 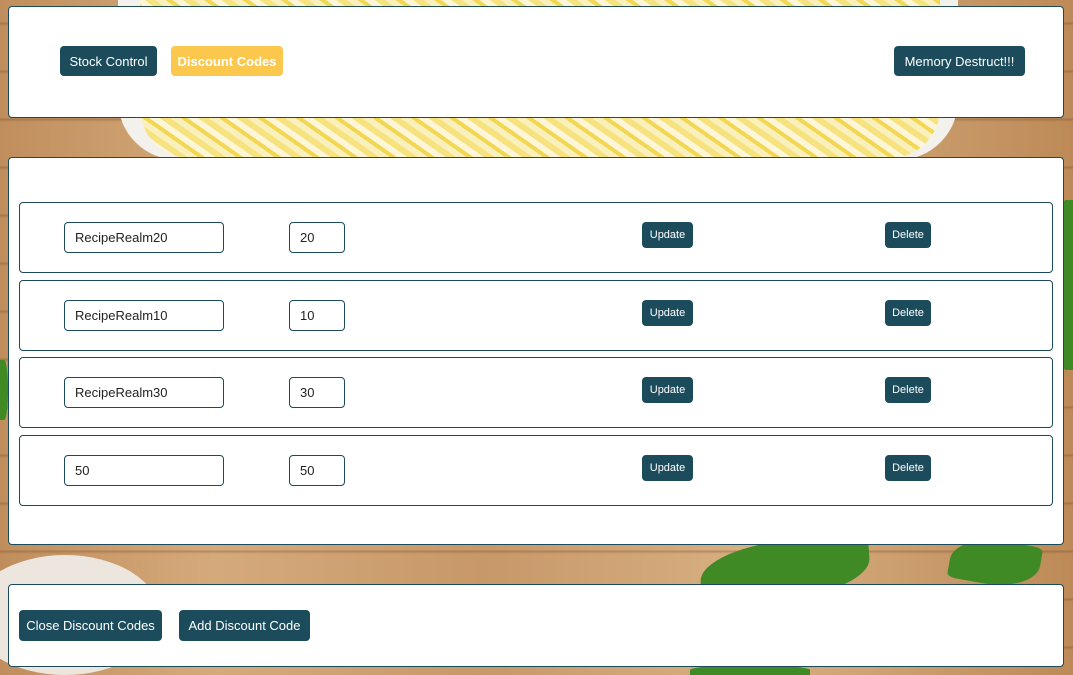 What do you see at coordinates (959, 61) in the screenshot?
I see `memory-destruct-button: Memory Destruct!!!` at bounding box center [959, 61].